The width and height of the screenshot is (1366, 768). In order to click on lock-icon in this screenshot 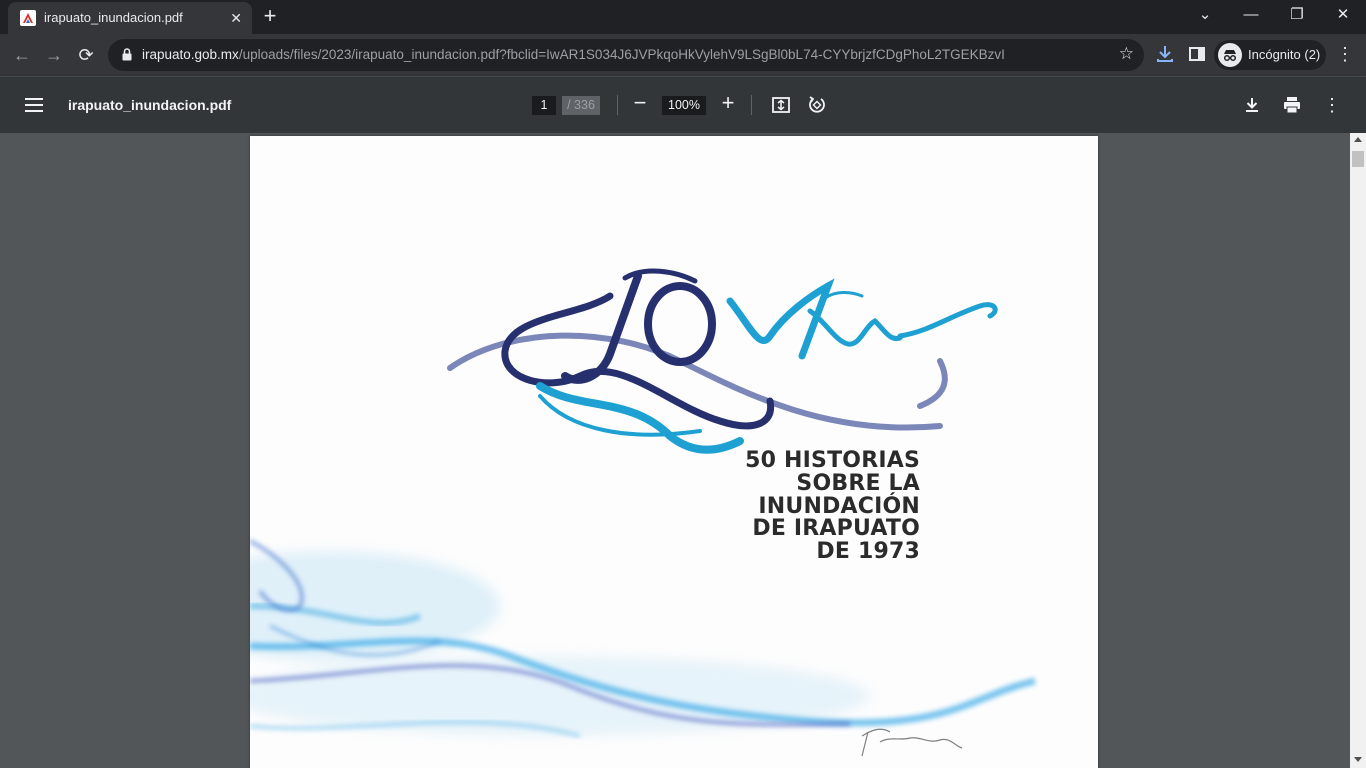, I will do `click(127, 57)`.